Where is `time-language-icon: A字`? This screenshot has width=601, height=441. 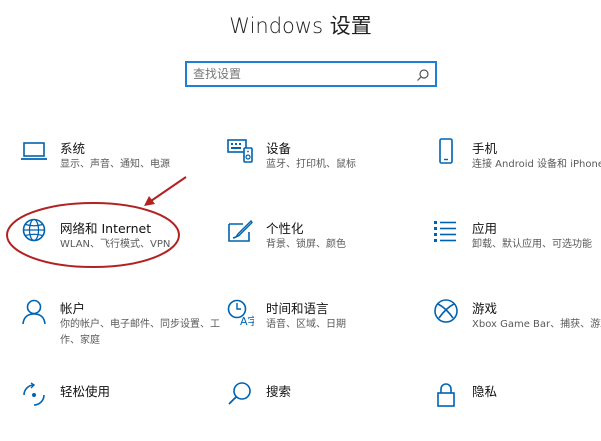 time-language-icon: A字 is located at coordinates (240, 312).